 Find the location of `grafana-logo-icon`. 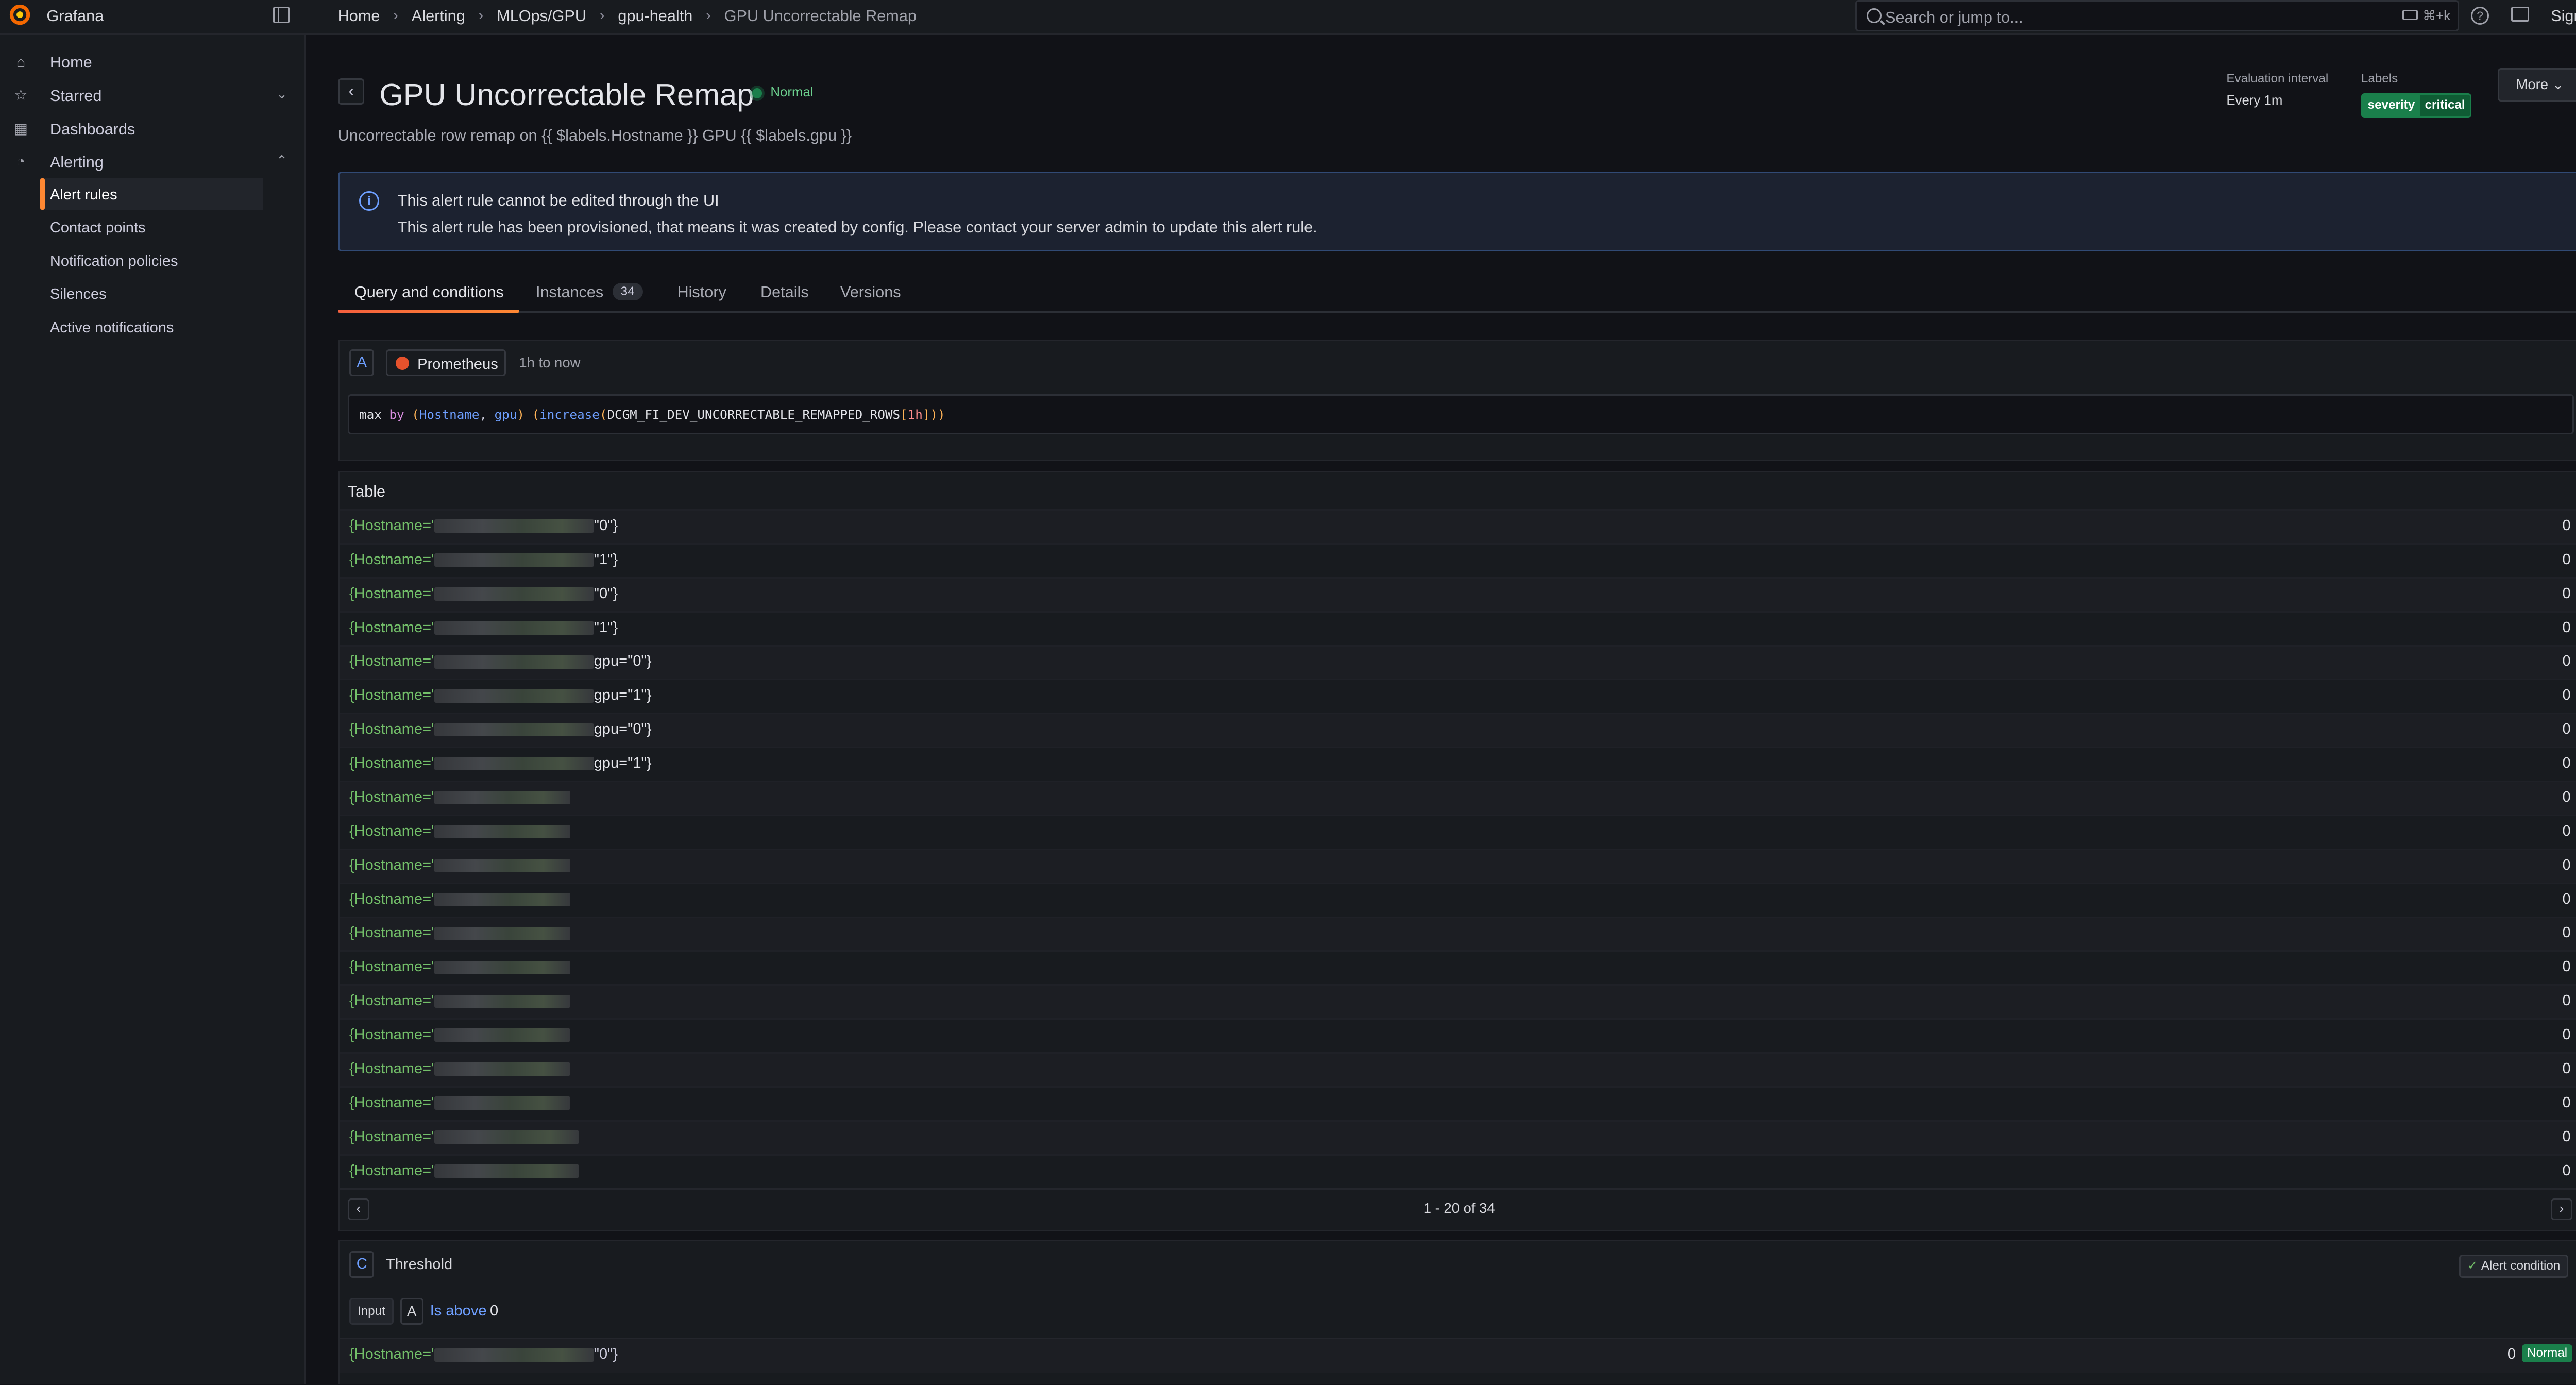

grafana-logo-icon is located at coordinates (19, 14).